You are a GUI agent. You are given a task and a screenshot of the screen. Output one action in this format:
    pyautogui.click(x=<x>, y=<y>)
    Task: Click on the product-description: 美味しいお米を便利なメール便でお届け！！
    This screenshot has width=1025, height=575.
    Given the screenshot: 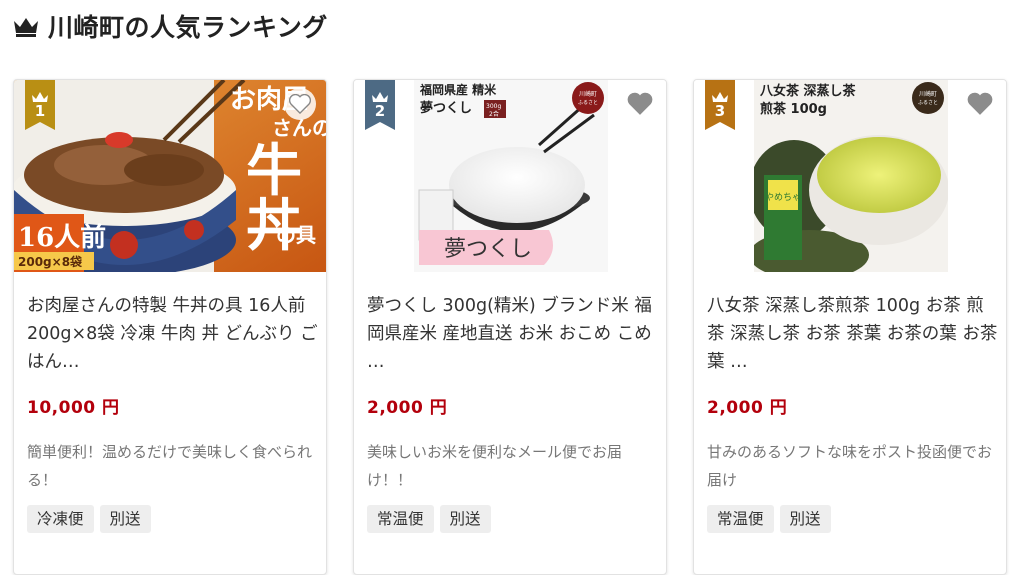 What is the action you would take?
    pyautogui.click(x=495, y=466)
    